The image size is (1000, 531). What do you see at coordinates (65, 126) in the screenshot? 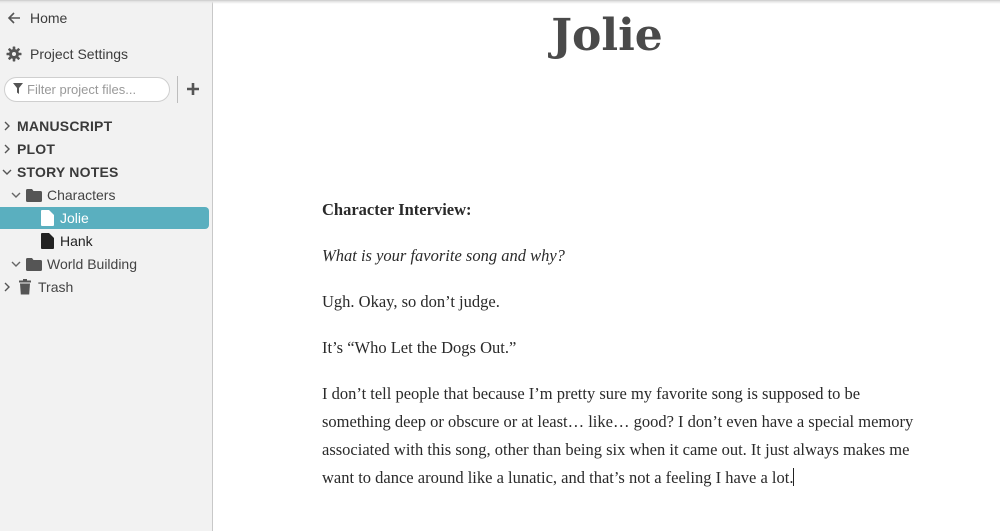
I see `tree-label: MANUSCRIPT` at bounding box center [65, 126].